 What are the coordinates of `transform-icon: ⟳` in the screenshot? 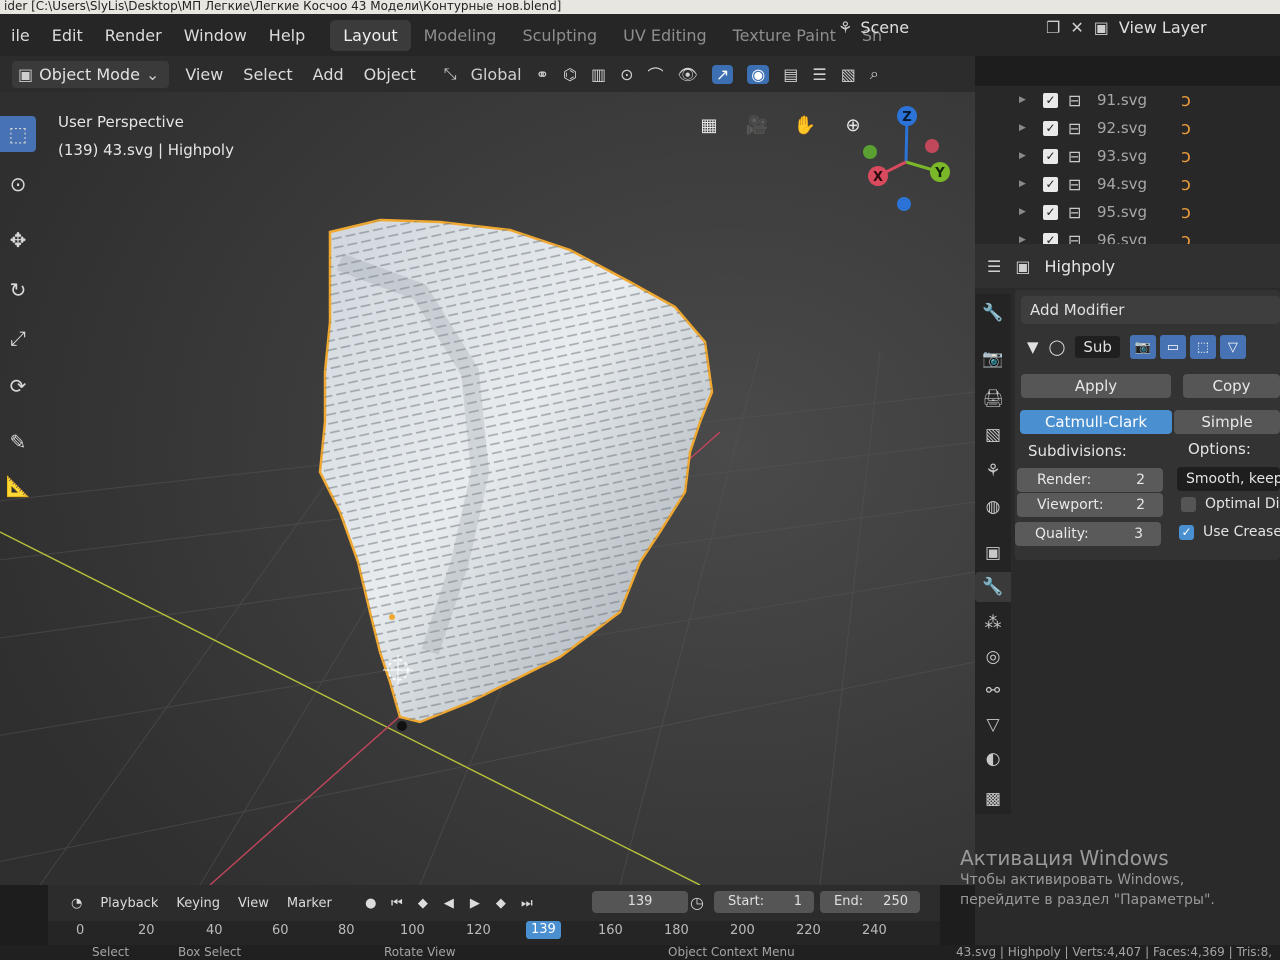 It's located at (18, 386).